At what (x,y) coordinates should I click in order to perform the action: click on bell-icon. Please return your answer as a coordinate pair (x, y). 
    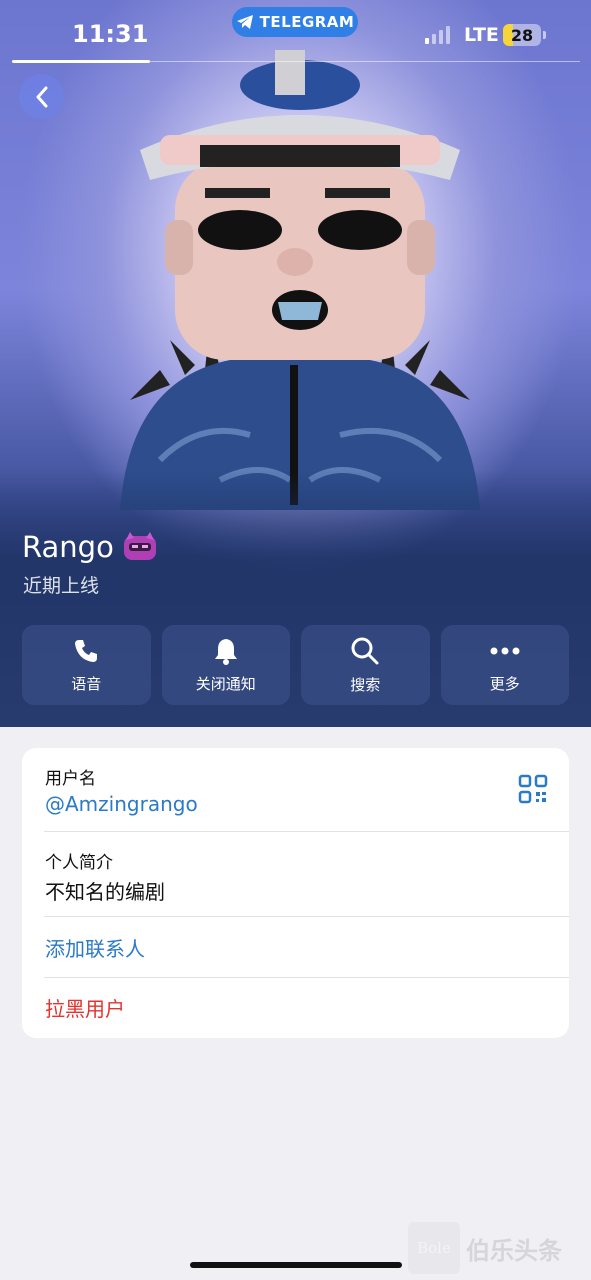
    Looking at the image, I should click on (225, 651).